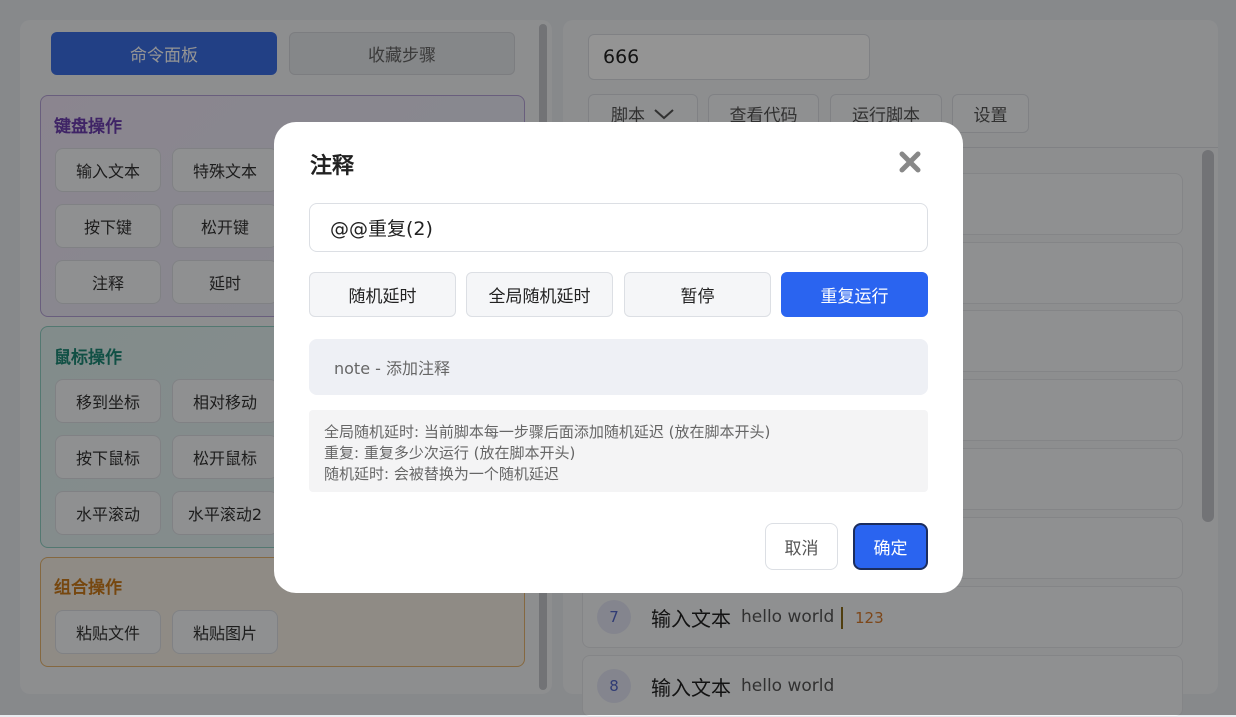 The height and width of the screenshot is (717, 1236). I want to click on comment-input, so click(618, 227).